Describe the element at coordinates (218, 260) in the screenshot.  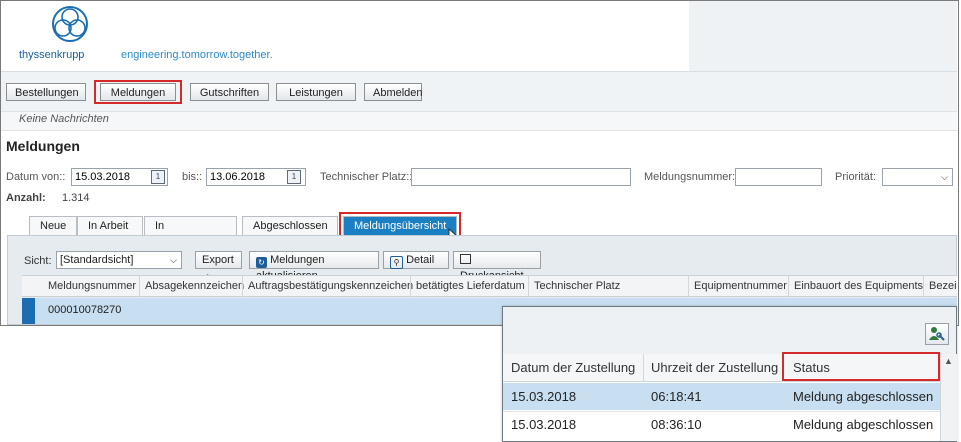
I see `export-label: Export` at that location.